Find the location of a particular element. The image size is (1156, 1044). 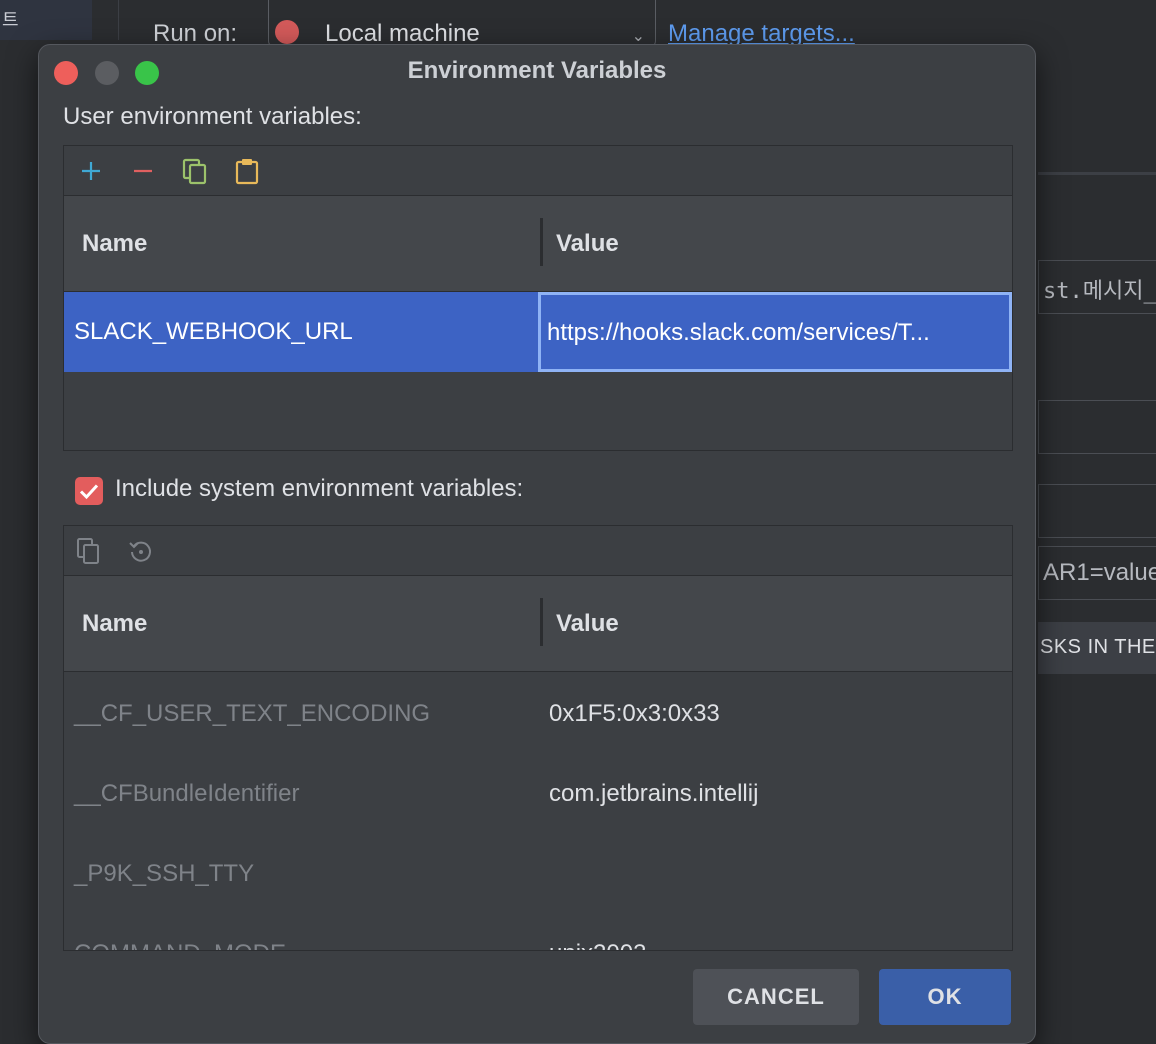

variable-value-cell: 0x1F5:0x3:0x33 is located at coordinates (634, 713).